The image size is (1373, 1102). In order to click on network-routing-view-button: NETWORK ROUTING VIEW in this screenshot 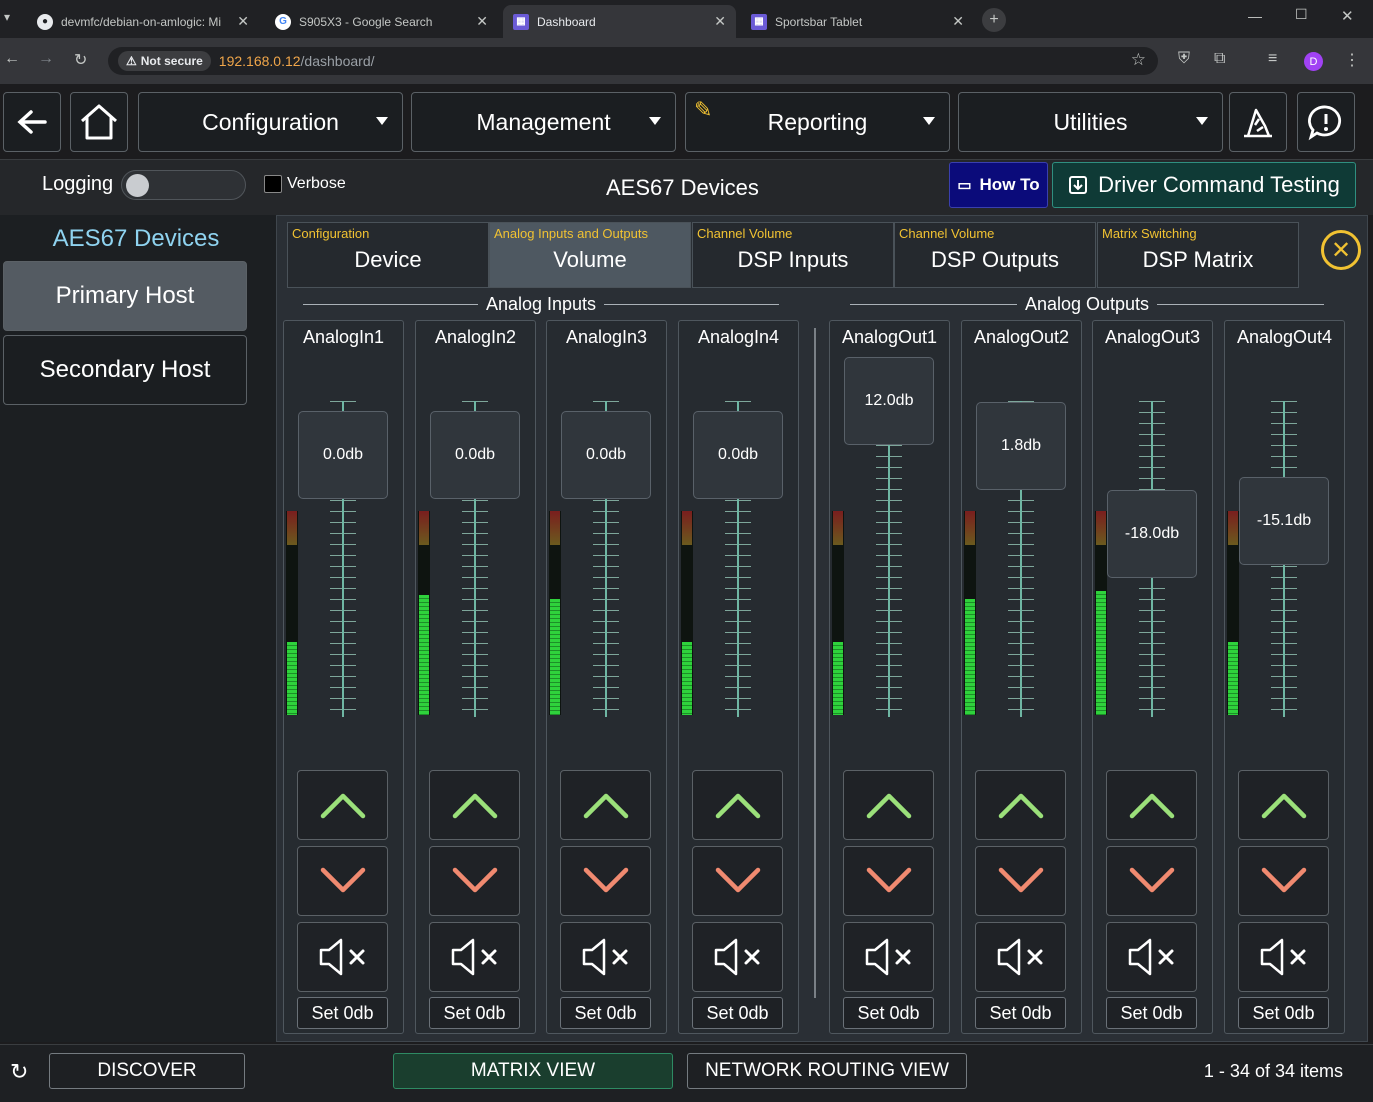, I will do `click(827, 1071)`.